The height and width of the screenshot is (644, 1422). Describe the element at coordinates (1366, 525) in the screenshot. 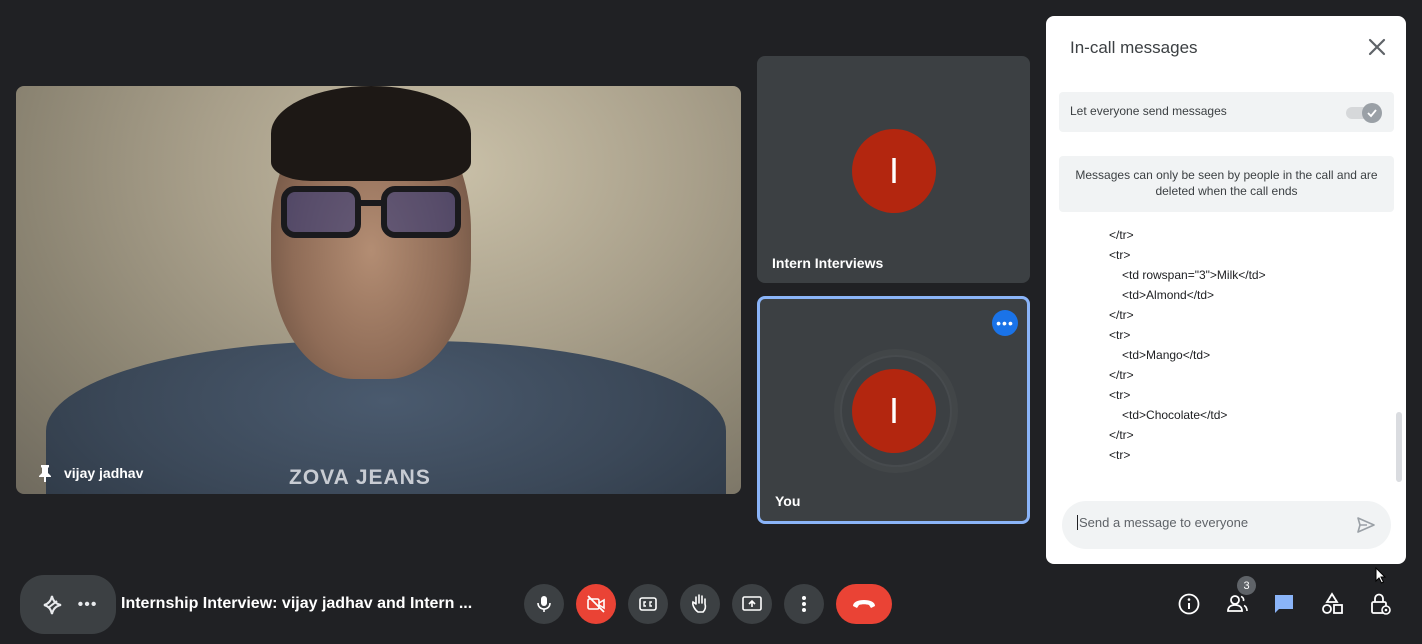

I see `send-icon` at that location.